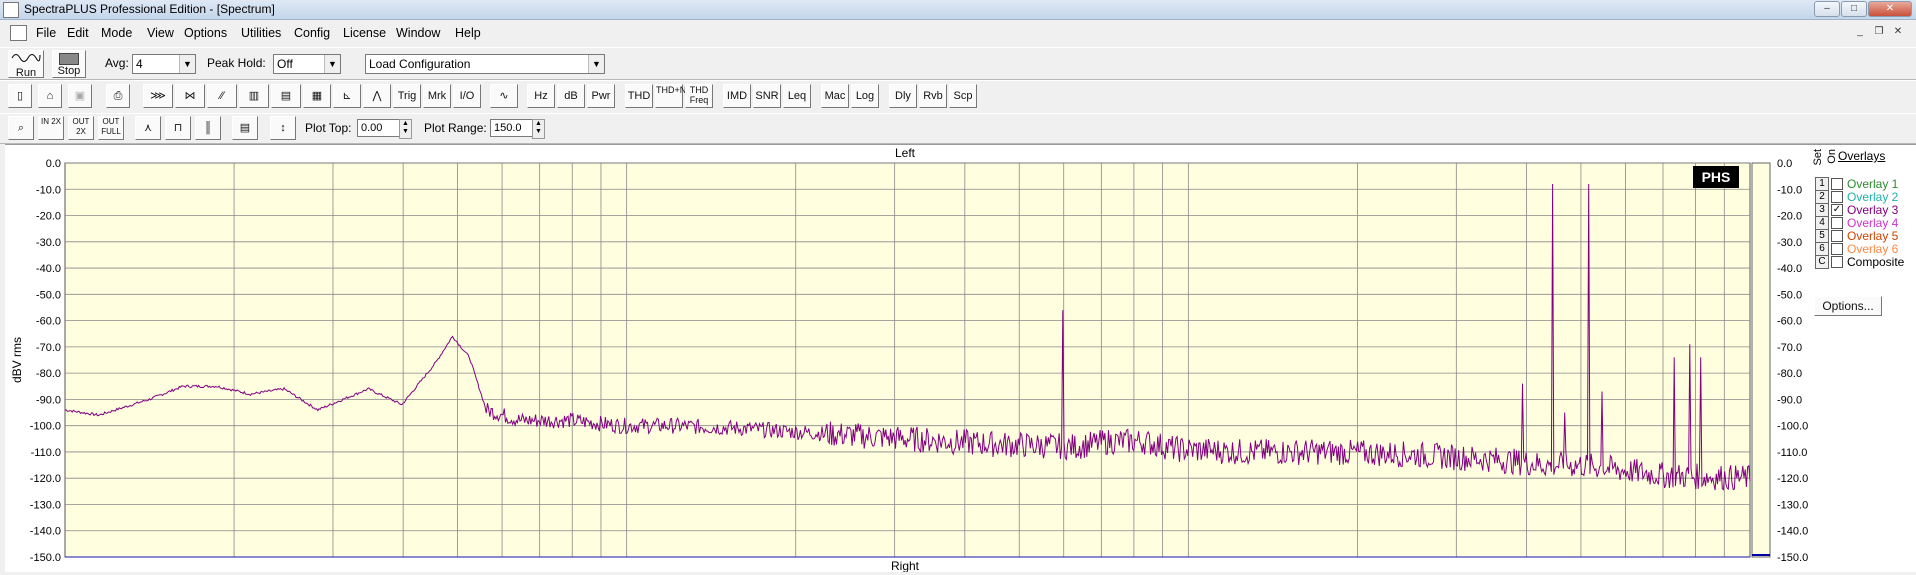 The height and width of the screenshot is (575, 1916). I want to click on leq-button: Leq, so click(797, 96).